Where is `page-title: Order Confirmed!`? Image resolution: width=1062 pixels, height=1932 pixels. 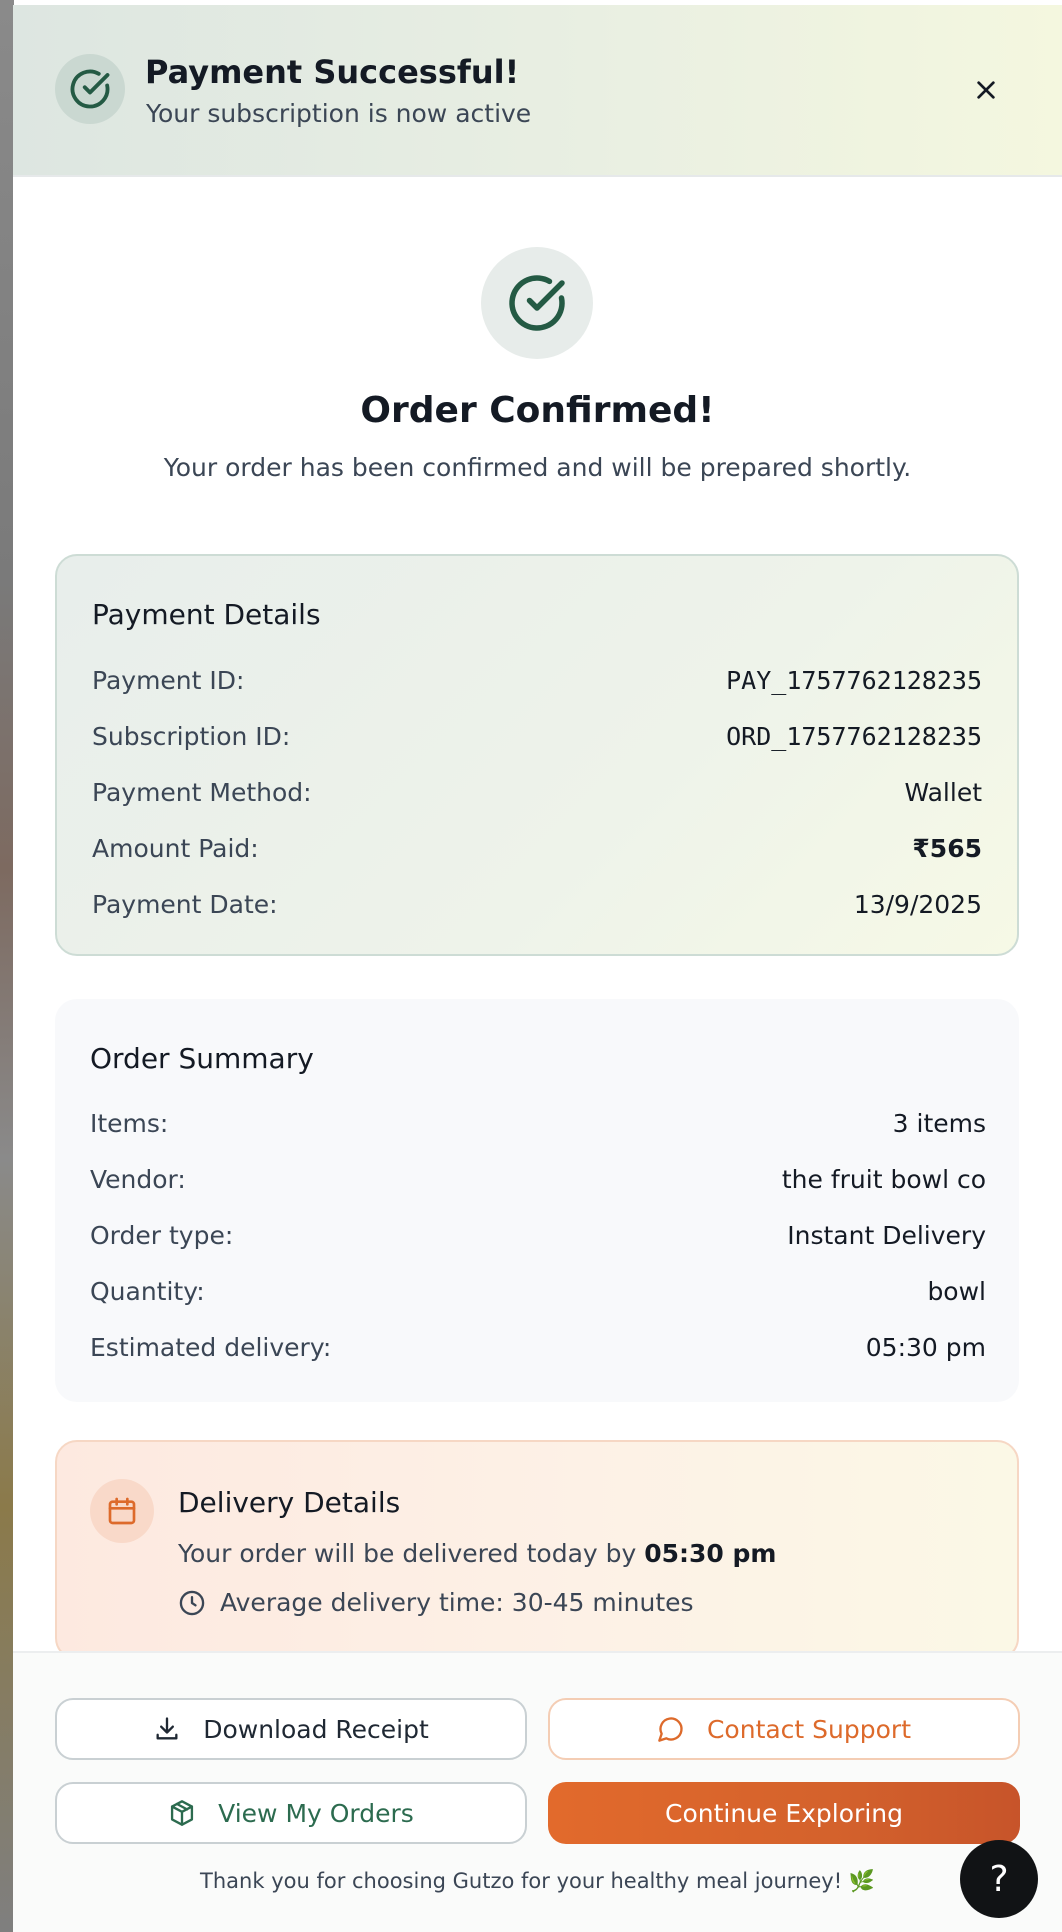 page-title: Order Confirmed! is located at coordinates (537, 410).